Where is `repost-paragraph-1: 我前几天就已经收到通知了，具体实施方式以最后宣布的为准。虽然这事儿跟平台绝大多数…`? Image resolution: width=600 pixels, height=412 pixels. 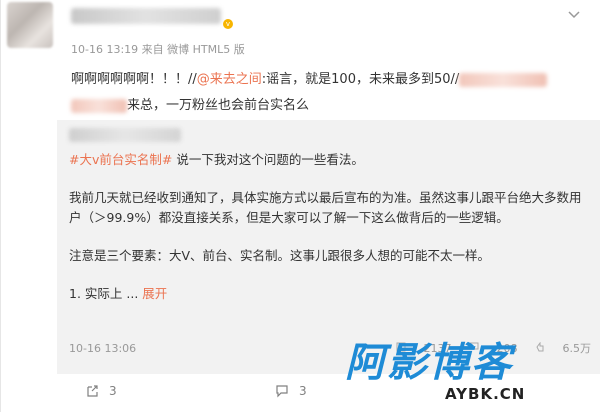 repost-paragraph-1: 我前几天就已经收到通知了，具体实施方式以最后宣布的为准。虽然这事儿跟平台绝大多数… is located at coordinates (325, 207).